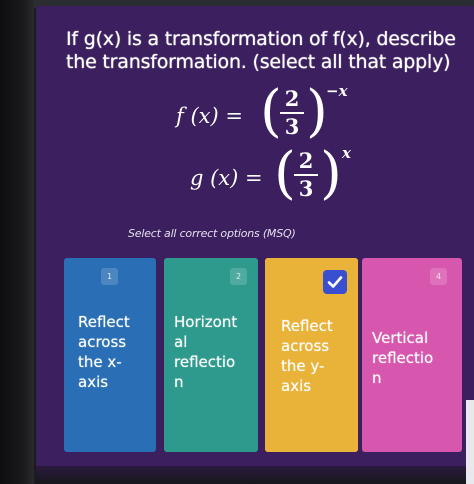  I want to click on equation-f-exponent: −x, so click(337, 91).